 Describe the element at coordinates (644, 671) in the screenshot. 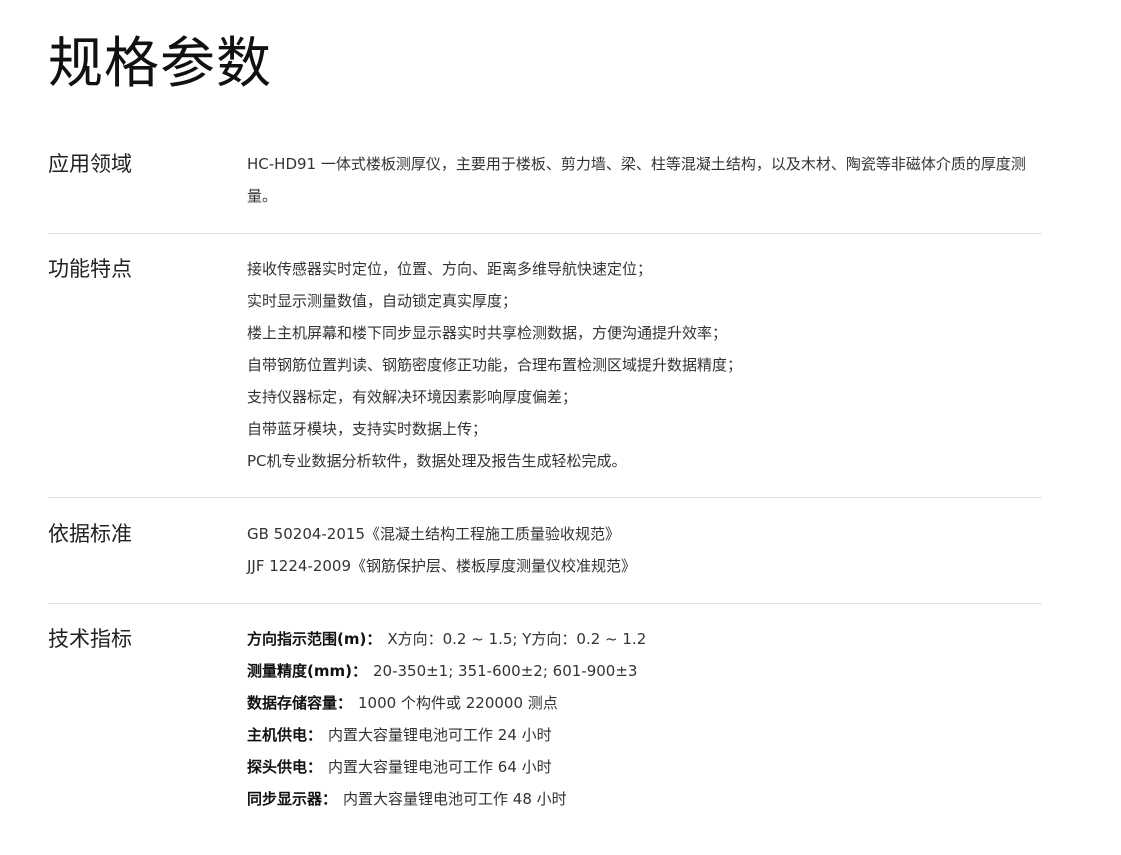

I see `spec-row: 测量精度(mm)： 20-350±1; 351-600±2; 601-900±3` at that location.